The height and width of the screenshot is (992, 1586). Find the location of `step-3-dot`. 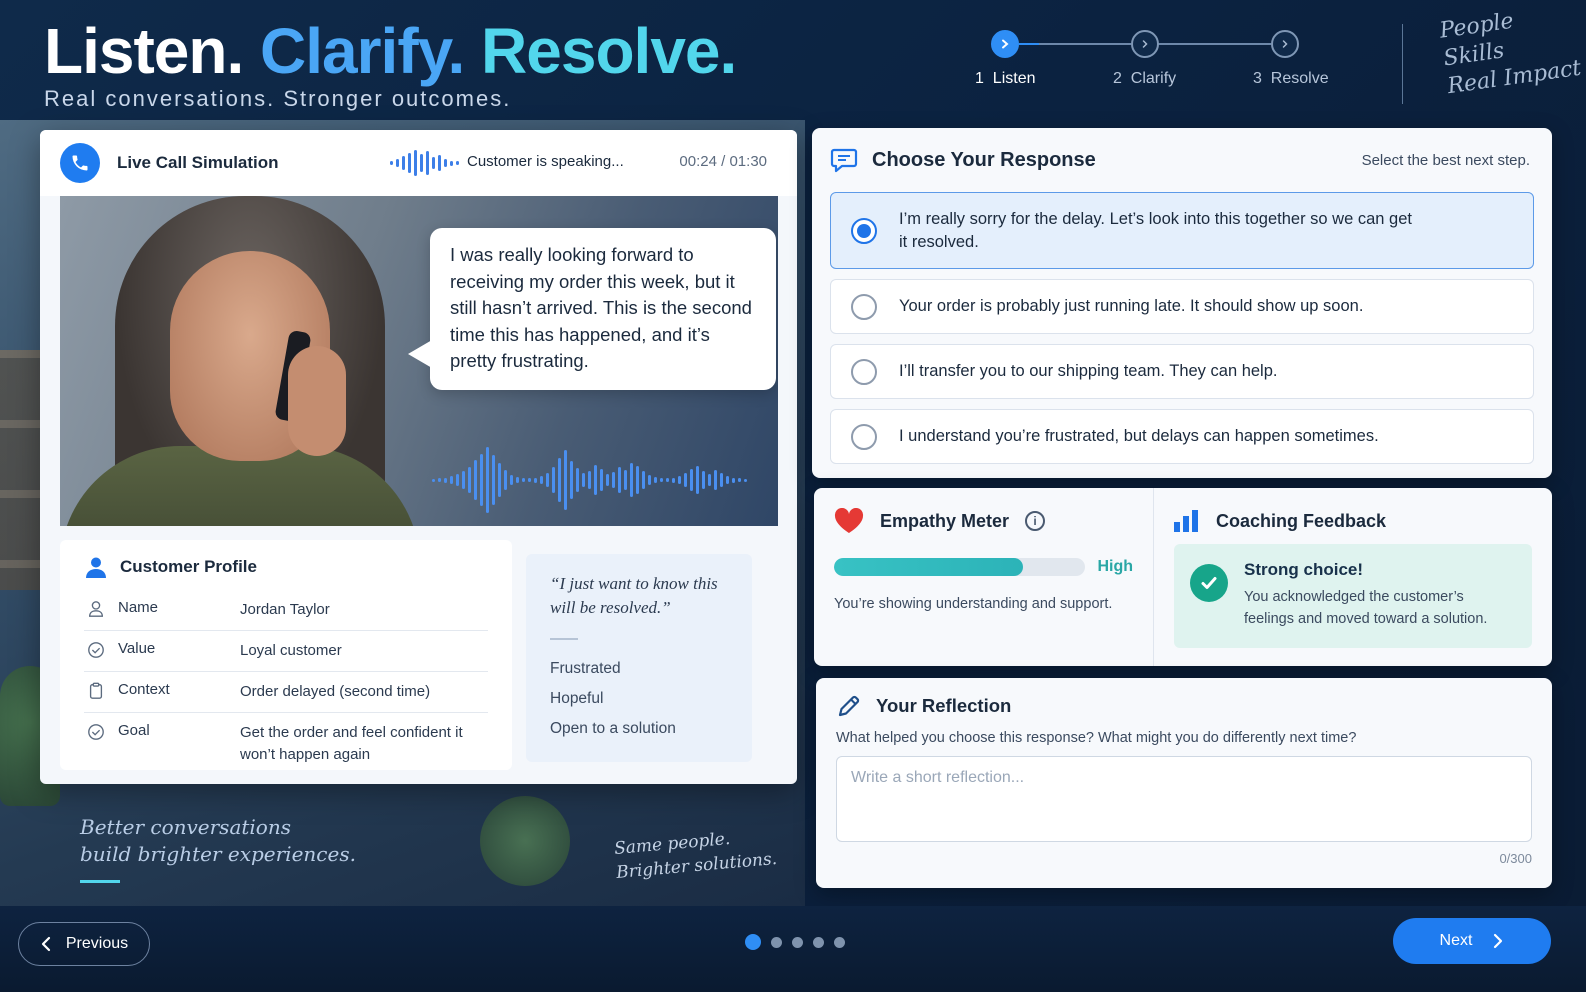

step-3-dot is located at coordinates (1285, 44).